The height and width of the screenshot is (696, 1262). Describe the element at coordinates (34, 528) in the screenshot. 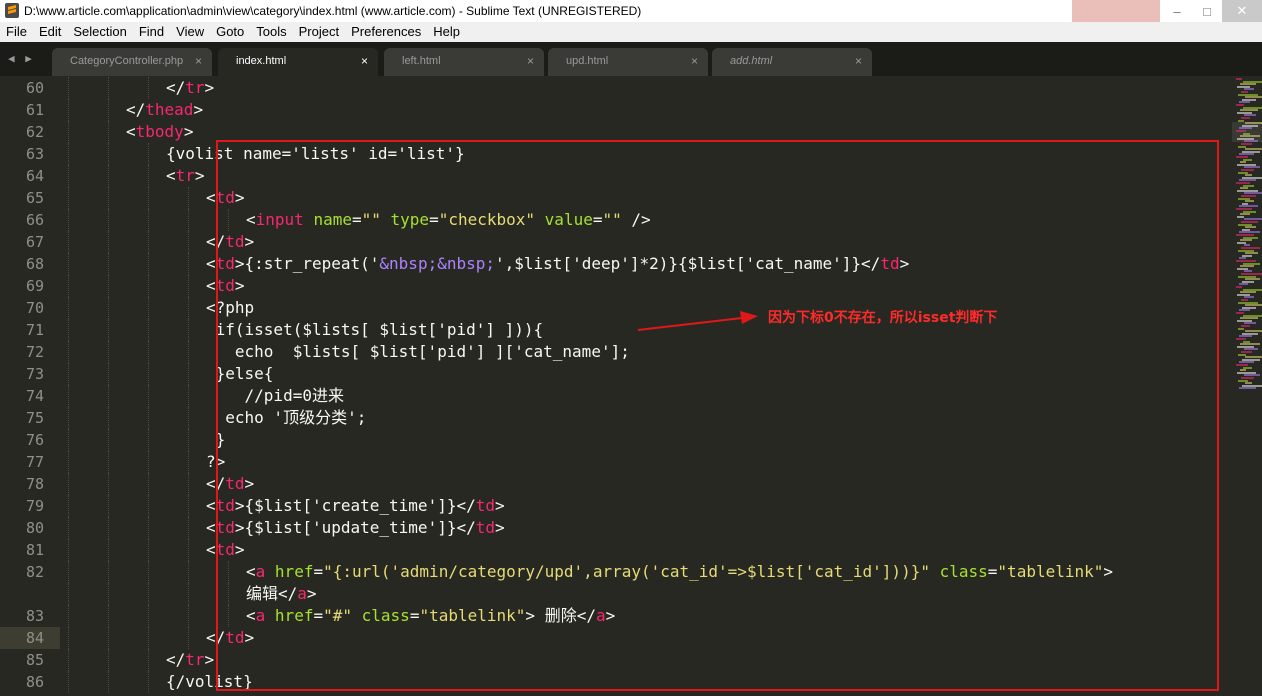

I see `line-number: 80` at that location.